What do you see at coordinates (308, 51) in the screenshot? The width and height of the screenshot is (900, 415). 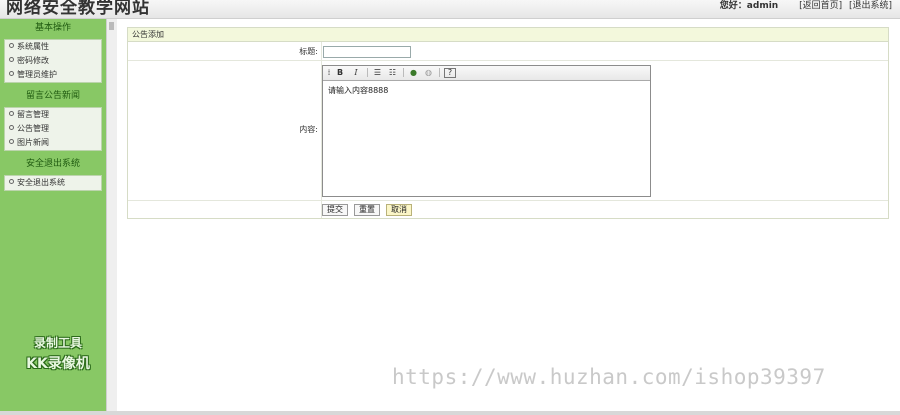 I see `title-label: 标题:` at bounding box center [308, 51].